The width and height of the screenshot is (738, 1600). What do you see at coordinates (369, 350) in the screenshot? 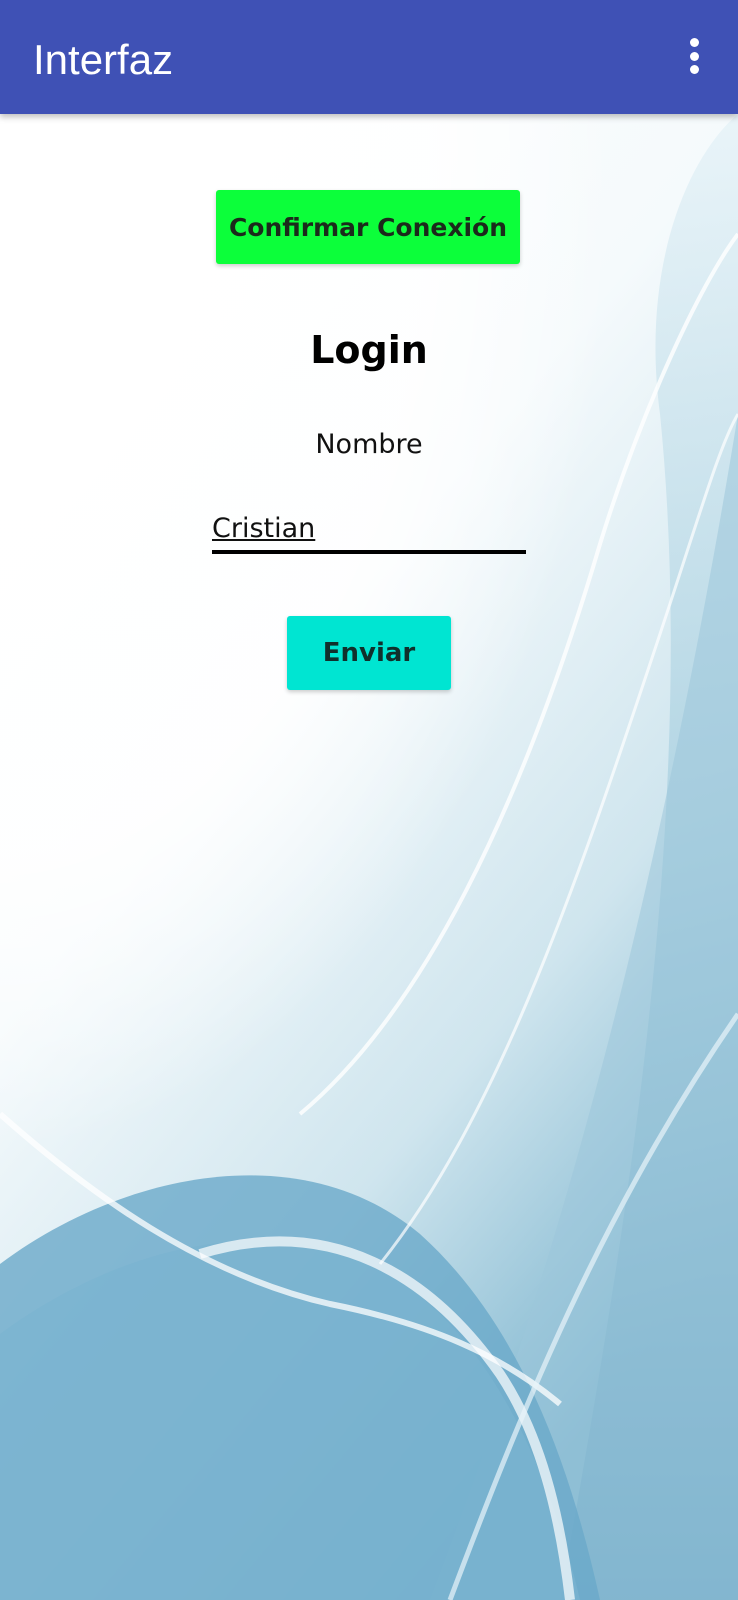
I see `login-title: Login` at bounding box center [369, 350].